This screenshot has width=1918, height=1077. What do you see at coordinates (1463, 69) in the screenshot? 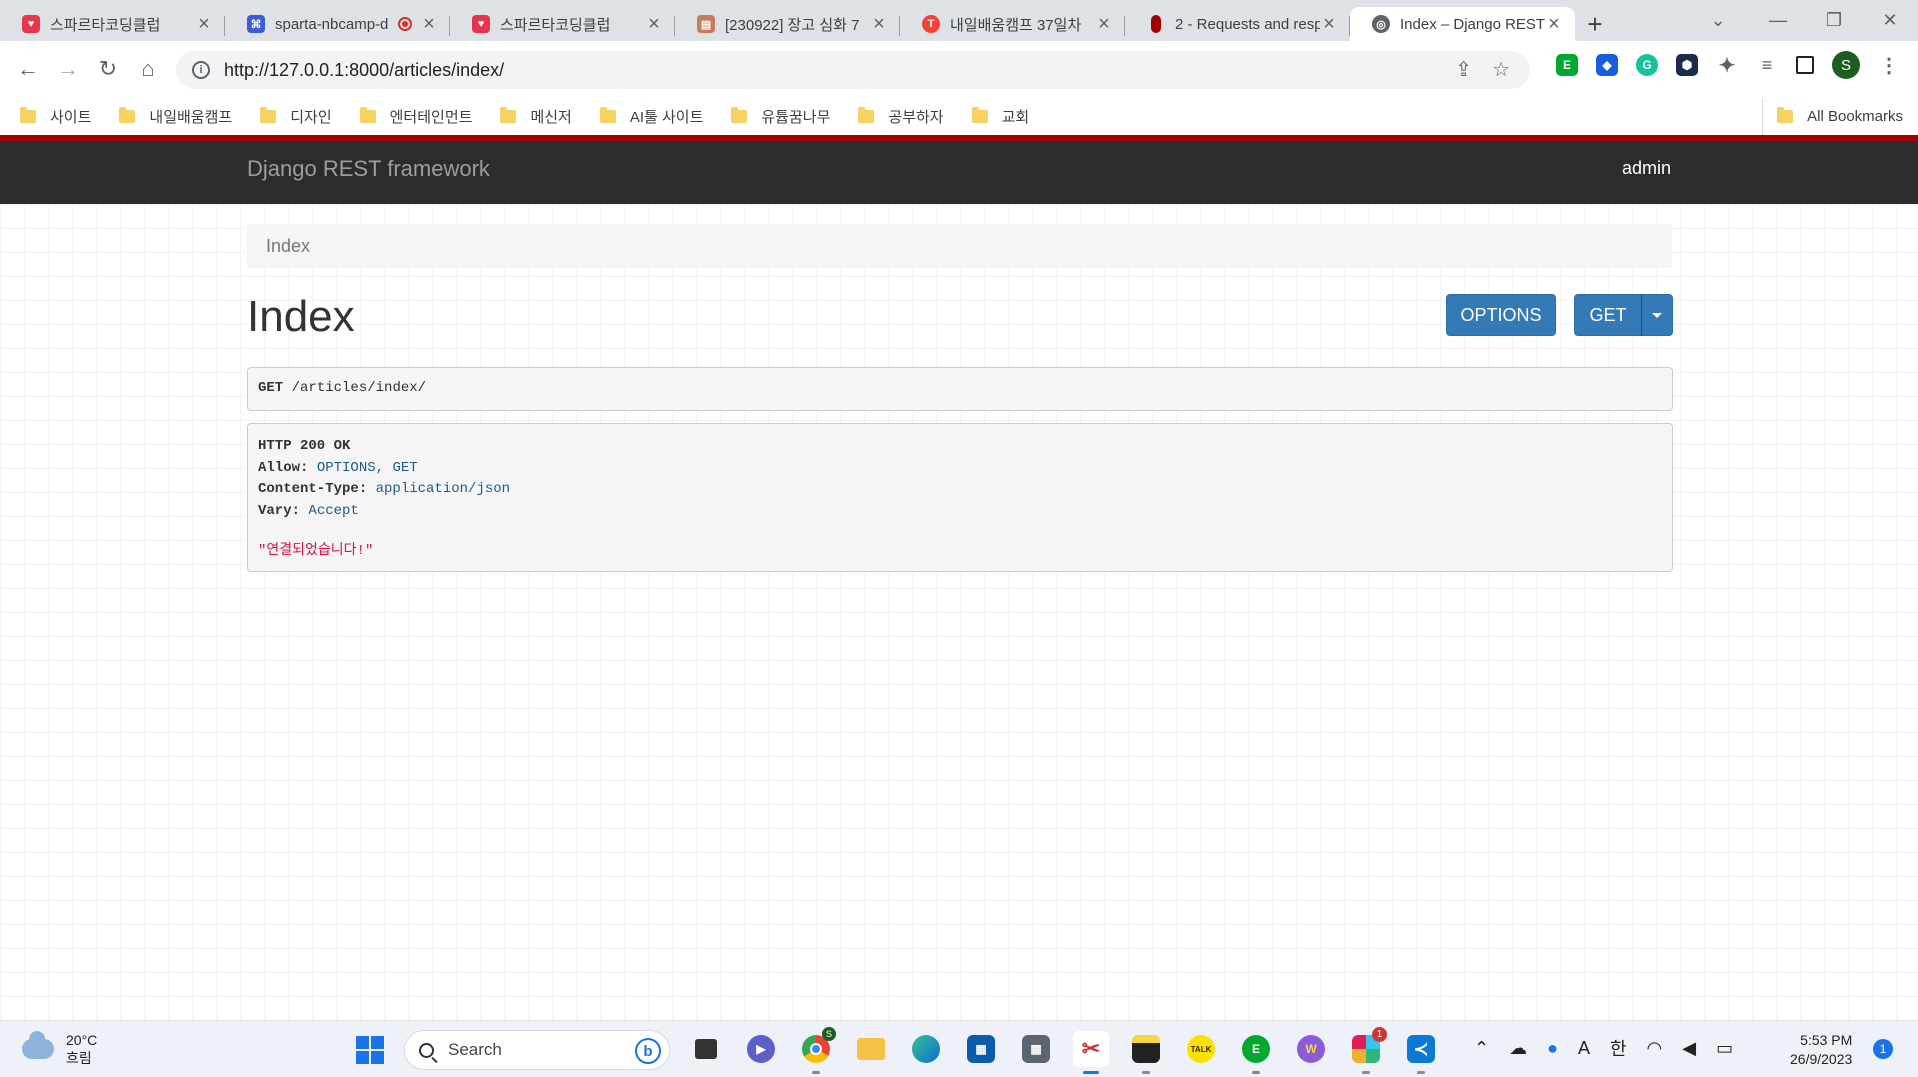
I see `share-icon: ⇪` at bounding box center [1463, 69].